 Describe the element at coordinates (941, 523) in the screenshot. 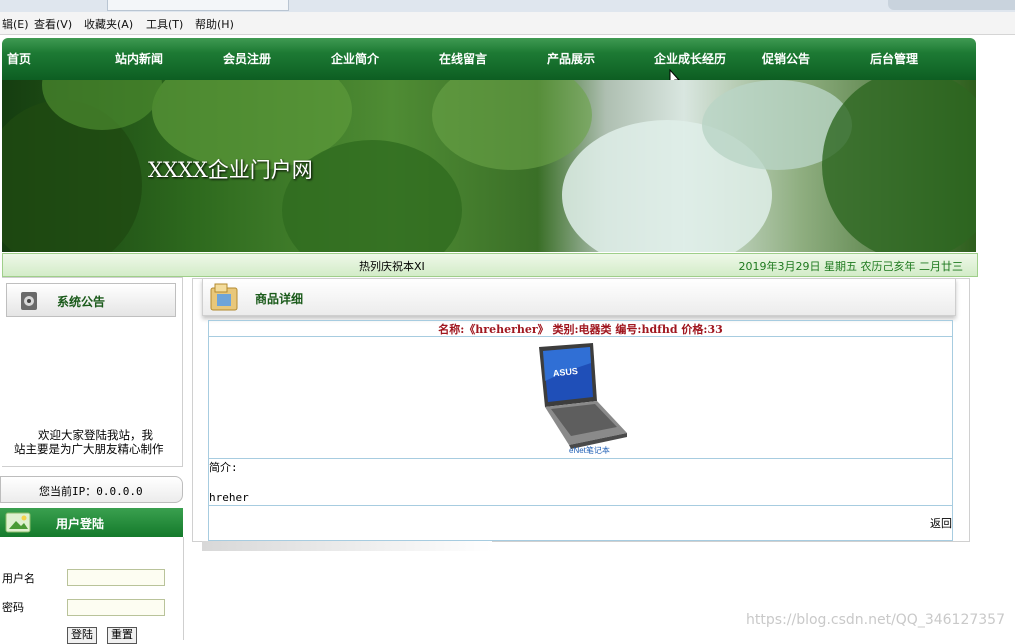

I see `back-link: 返回` at that location.